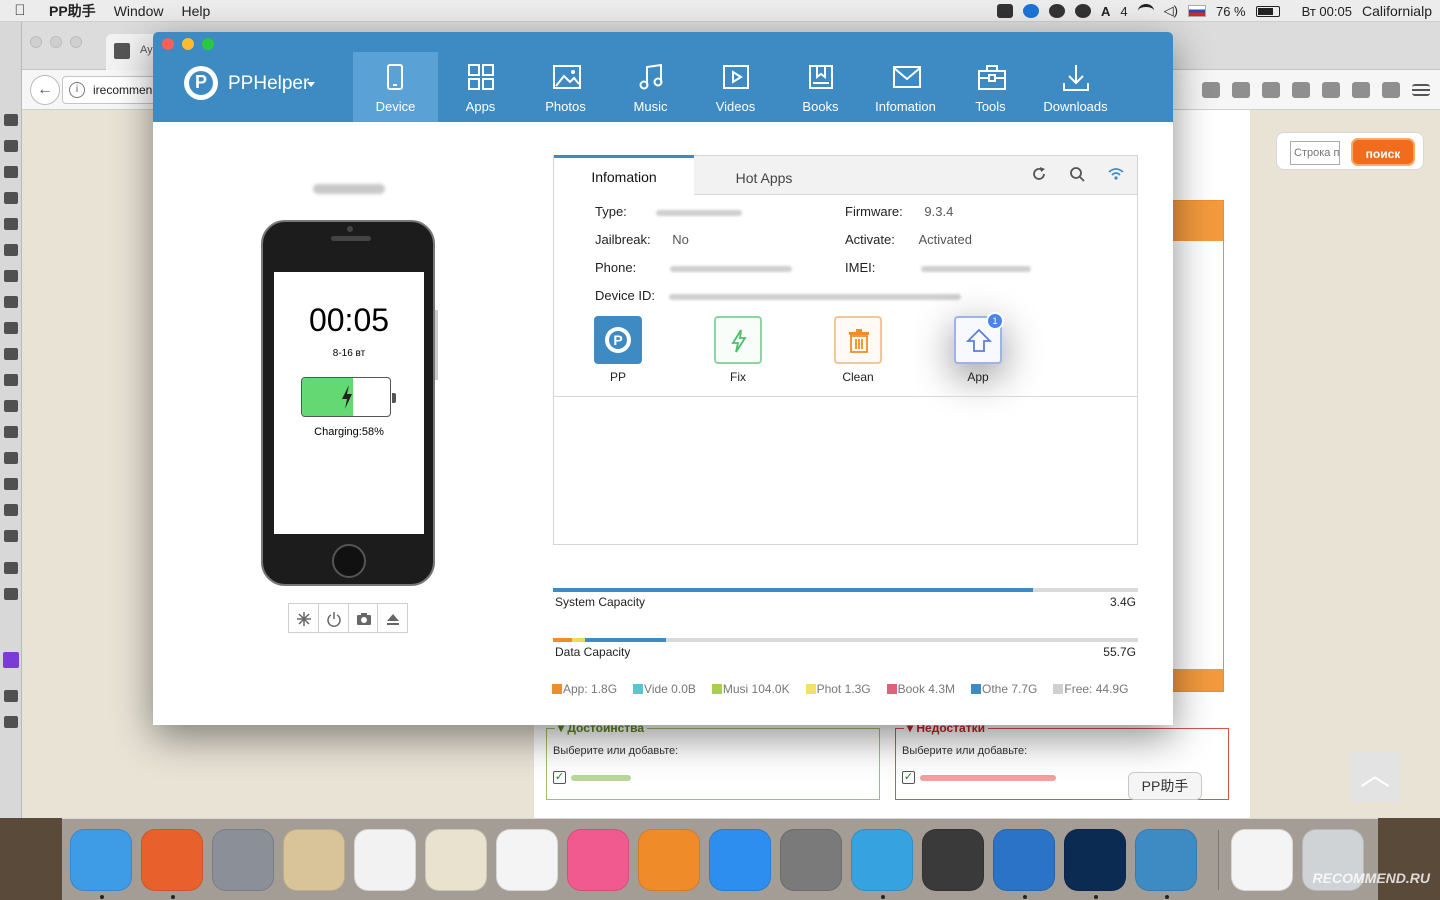  I want to click on refresh-icon, so click(1039, 174).